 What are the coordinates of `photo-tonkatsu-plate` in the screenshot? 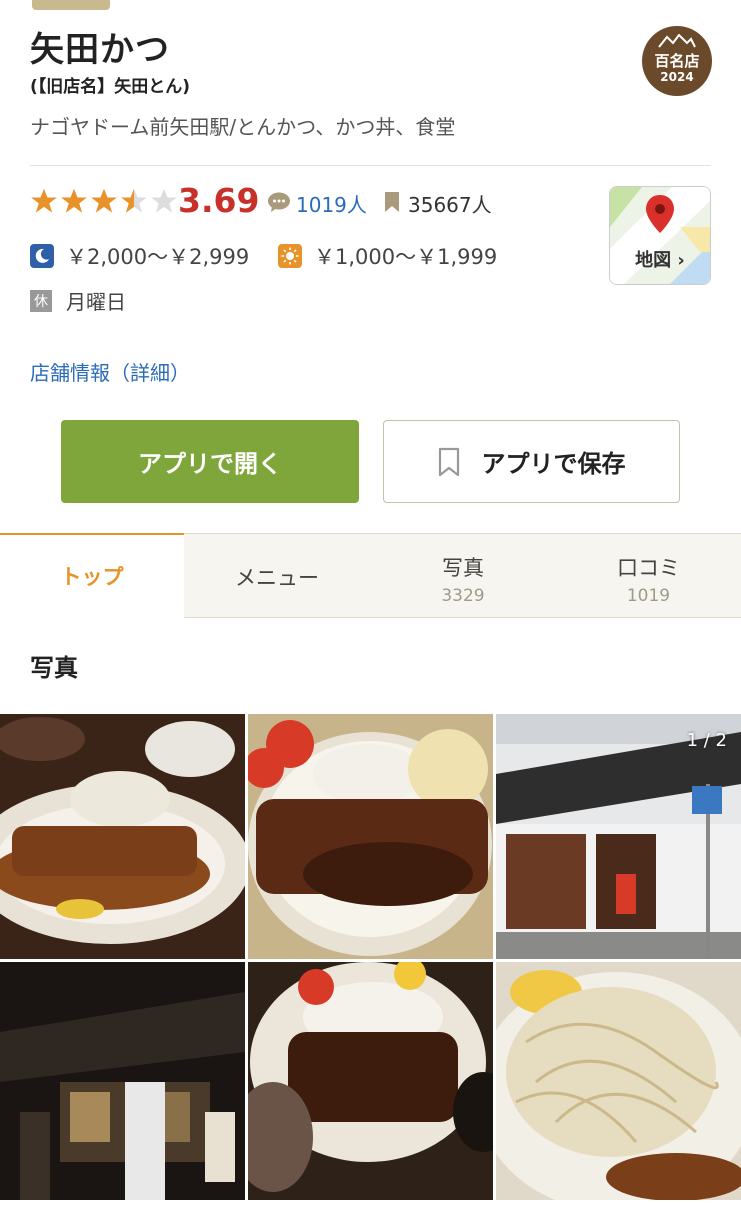 It's located at (122, 836).